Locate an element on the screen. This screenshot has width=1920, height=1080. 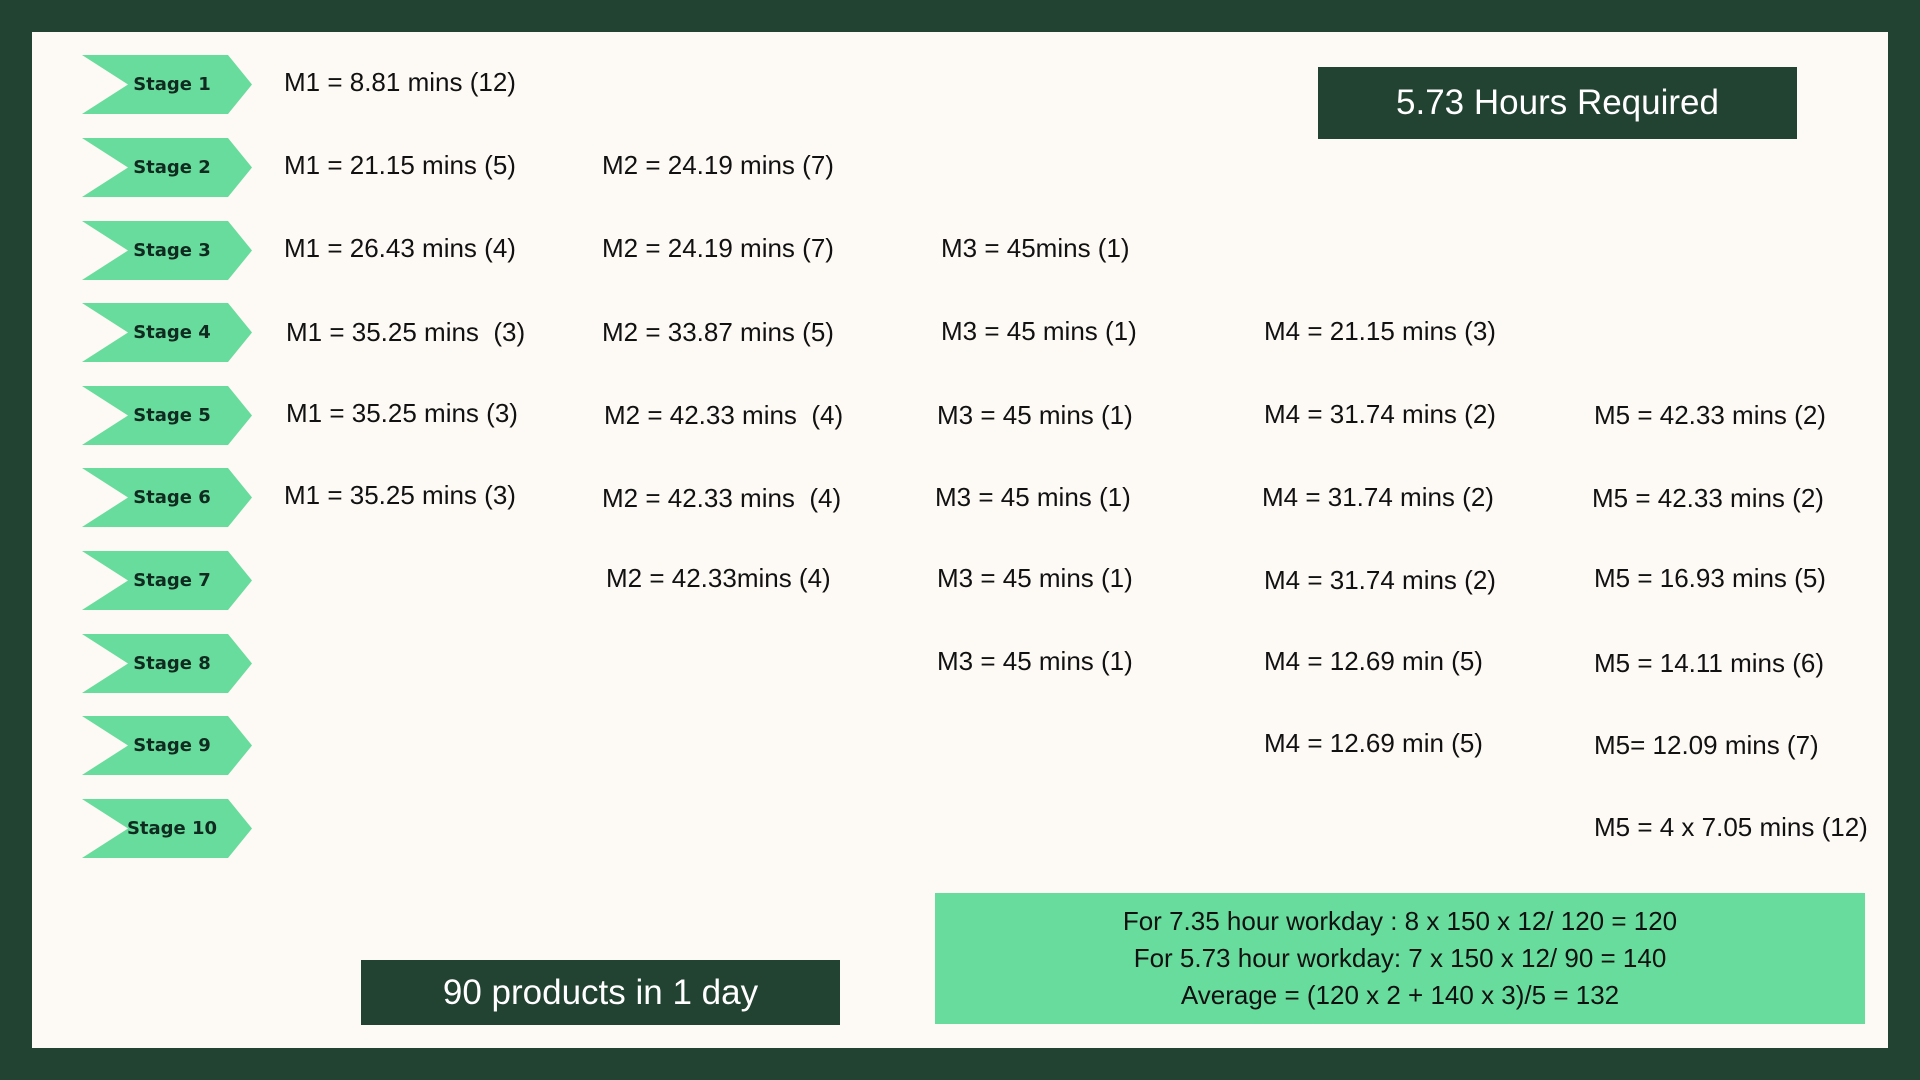
stage-6-m4: M4 = 31.74 mins (2) is located at coordinates (1378, 497).